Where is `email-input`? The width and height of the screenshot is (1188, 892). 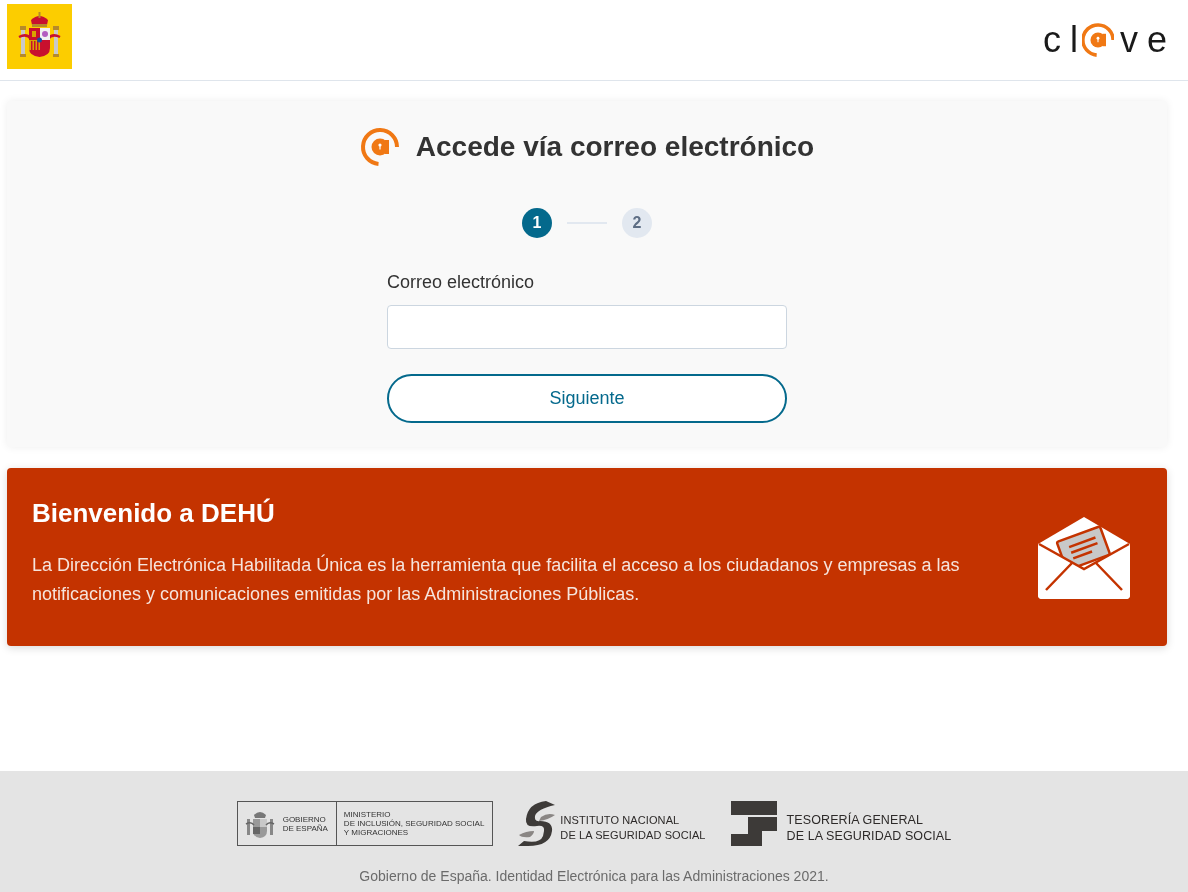 email-input is located at coordinates (587, 327).